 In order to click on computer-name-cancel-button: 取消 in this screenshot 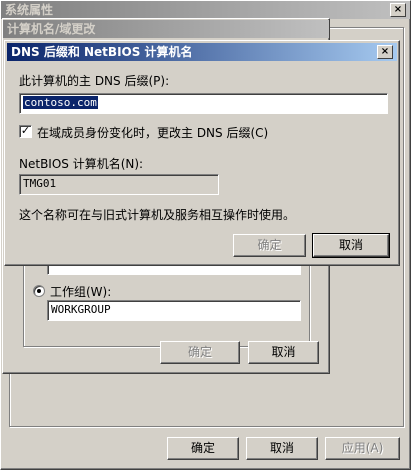, I will do `click(283, 352)`.